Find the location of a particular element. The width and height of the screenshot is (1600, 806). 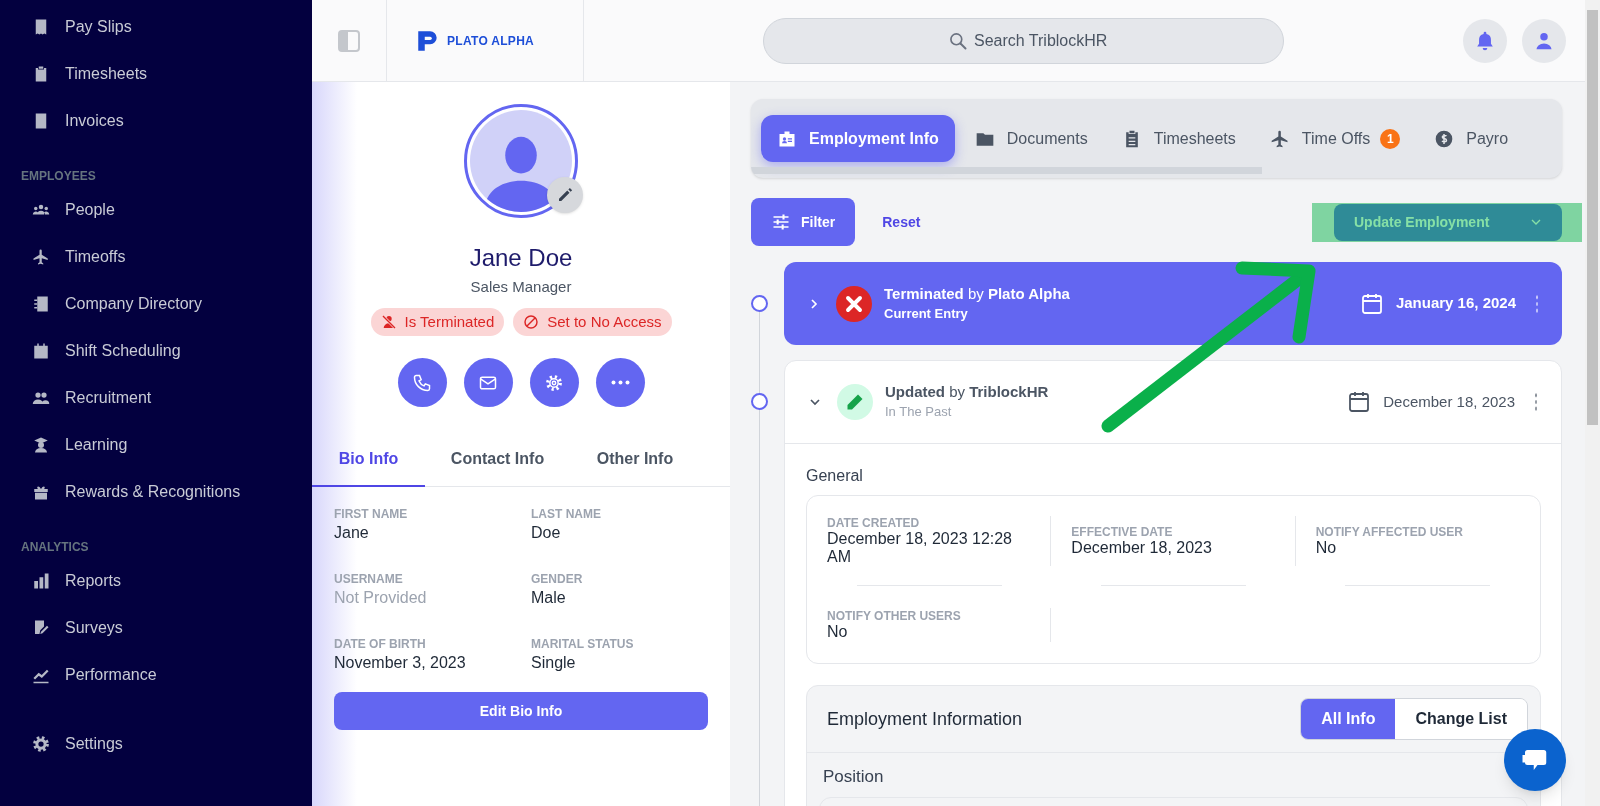

user-avatar-button is located at coordinates (1544, 40).